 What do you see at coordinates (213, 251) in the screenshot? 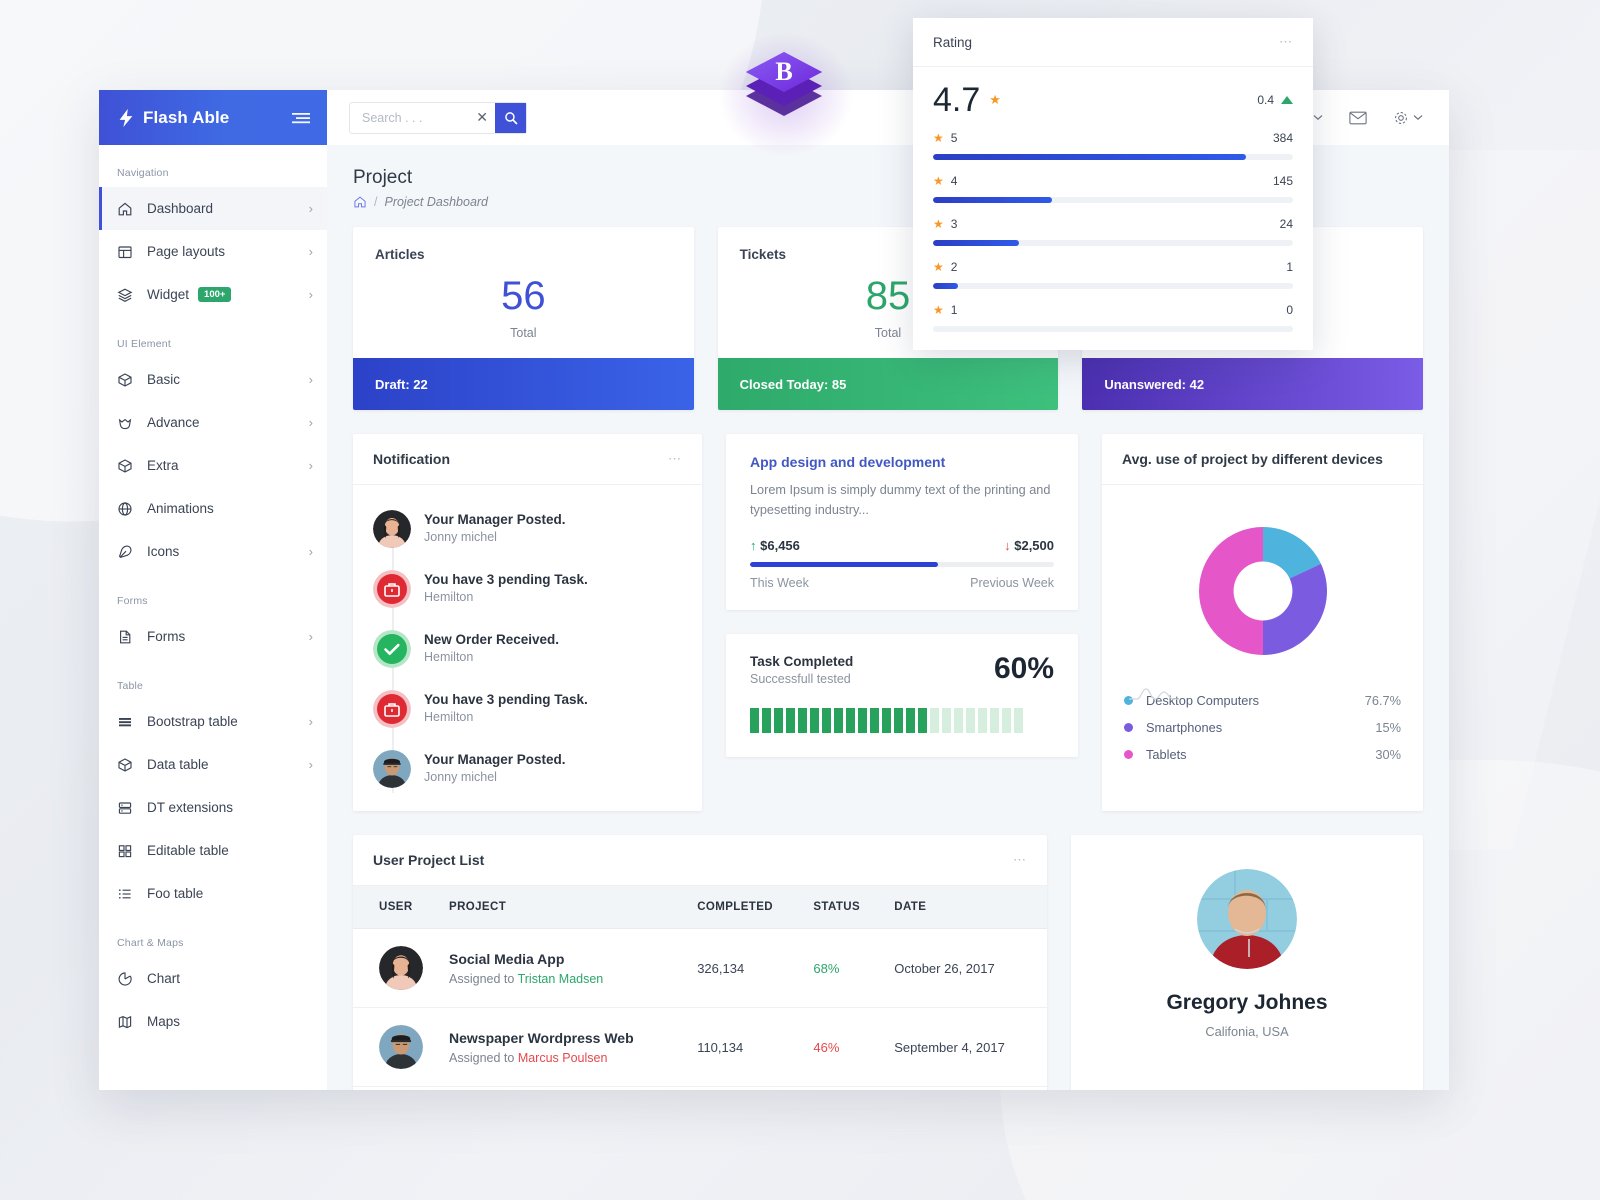
I see `sidebar-item-page-layouts: Page layouts ›` at bounding box center [213, 251].